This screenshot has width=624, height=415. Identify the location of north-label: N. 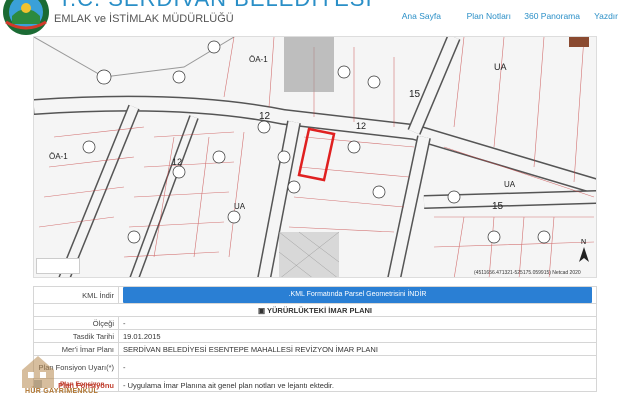
(583, 242).